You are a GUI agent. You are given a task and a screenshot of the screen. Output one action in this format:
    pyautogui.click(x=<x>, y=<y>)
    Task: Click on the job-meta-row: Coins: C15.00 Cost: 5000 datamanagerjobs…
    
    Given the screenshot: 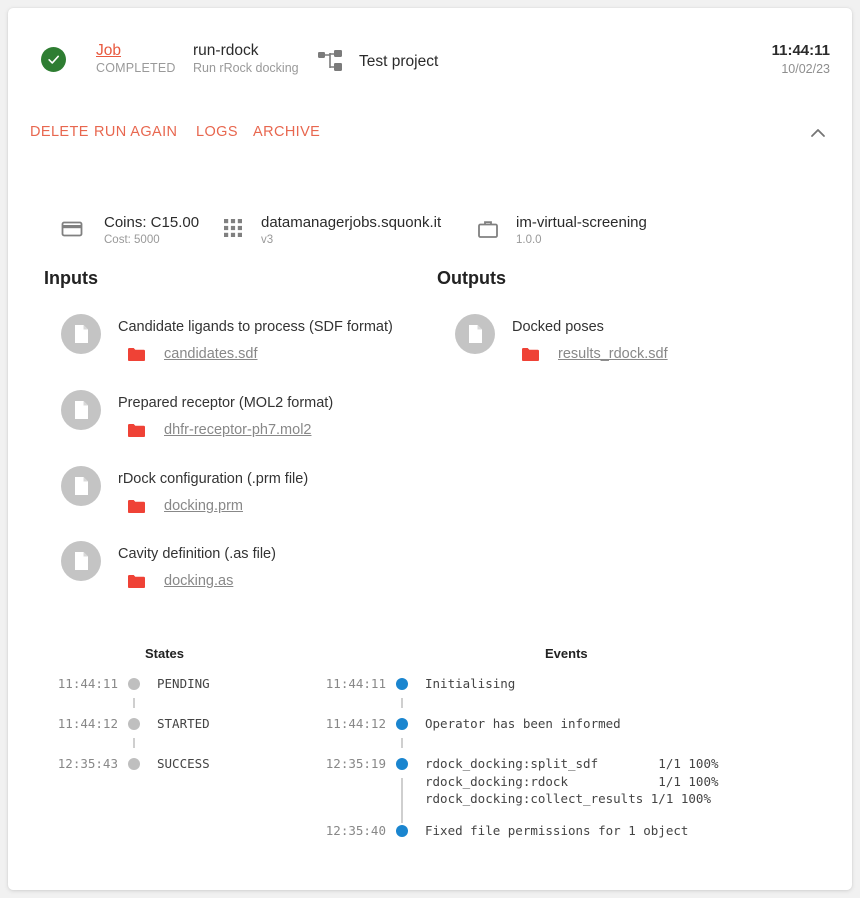 What is the action you would take?
    pyautogui.click(x=430, y=235)
    